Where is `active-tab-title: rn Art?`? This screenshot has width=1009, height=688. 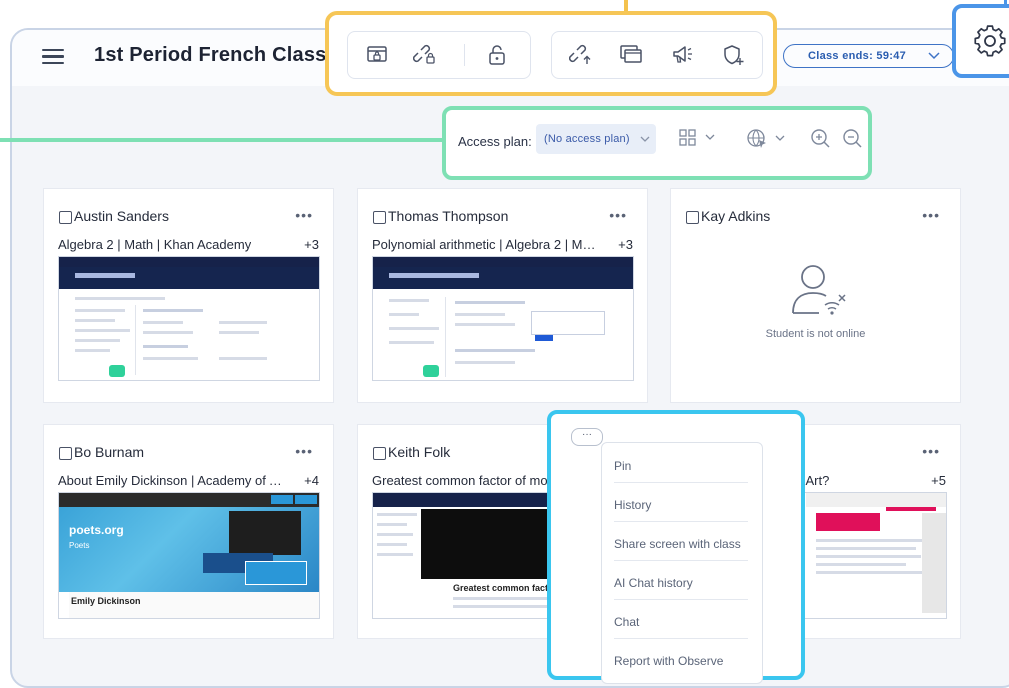
active-tab-title: rn Art? is located at coordinates (810, 480).